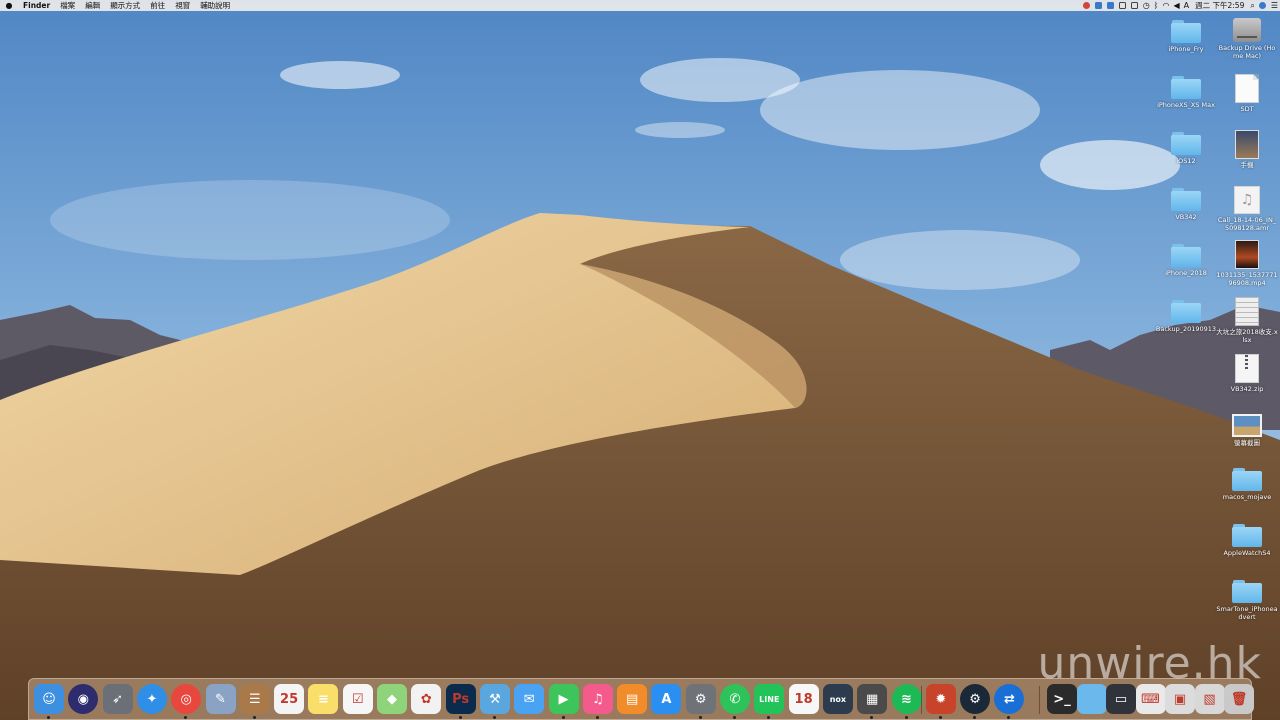  Describe the element at coordinates (906, 699) in the screenshot. I see `spotify-icon: ≋` at that location.